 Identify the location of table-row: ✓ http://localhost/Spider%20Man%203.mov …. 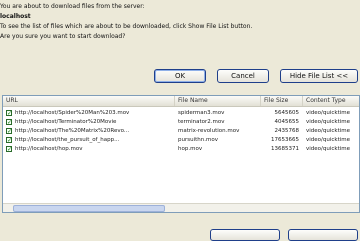
(181, 113).